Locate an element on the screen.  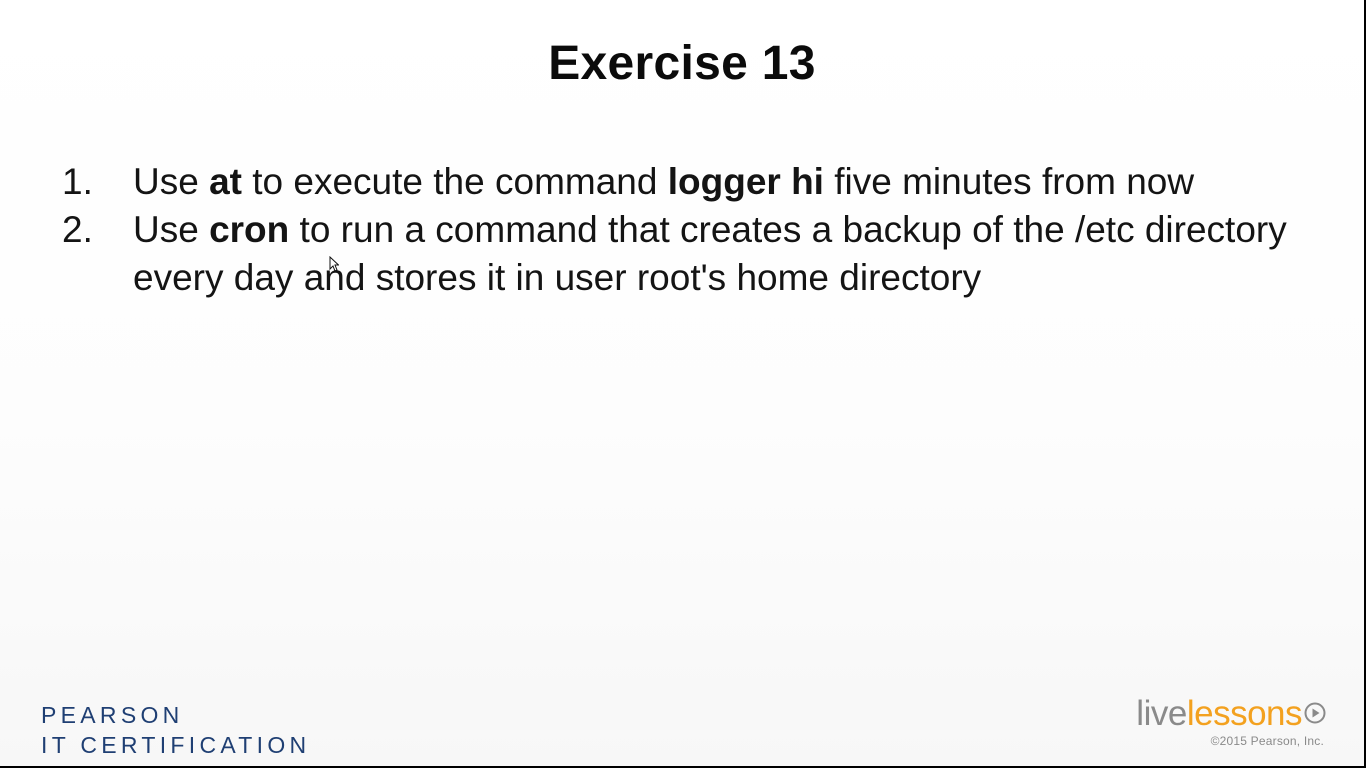
pearson-logo-line2: IT CERTIFICATION is located at coordinates (176, 745).